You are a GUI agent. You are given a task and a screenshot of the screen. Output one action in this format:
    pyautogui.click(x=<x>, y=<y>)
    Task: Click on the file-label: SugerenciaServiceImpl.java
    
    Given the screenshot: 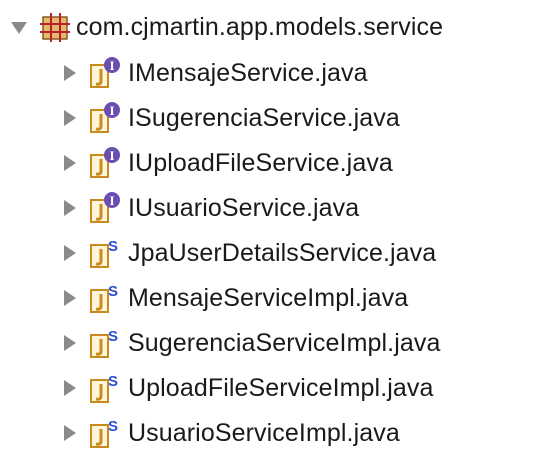 What is the action you would take?
    pyautogui.click(x=284, y=342)
    